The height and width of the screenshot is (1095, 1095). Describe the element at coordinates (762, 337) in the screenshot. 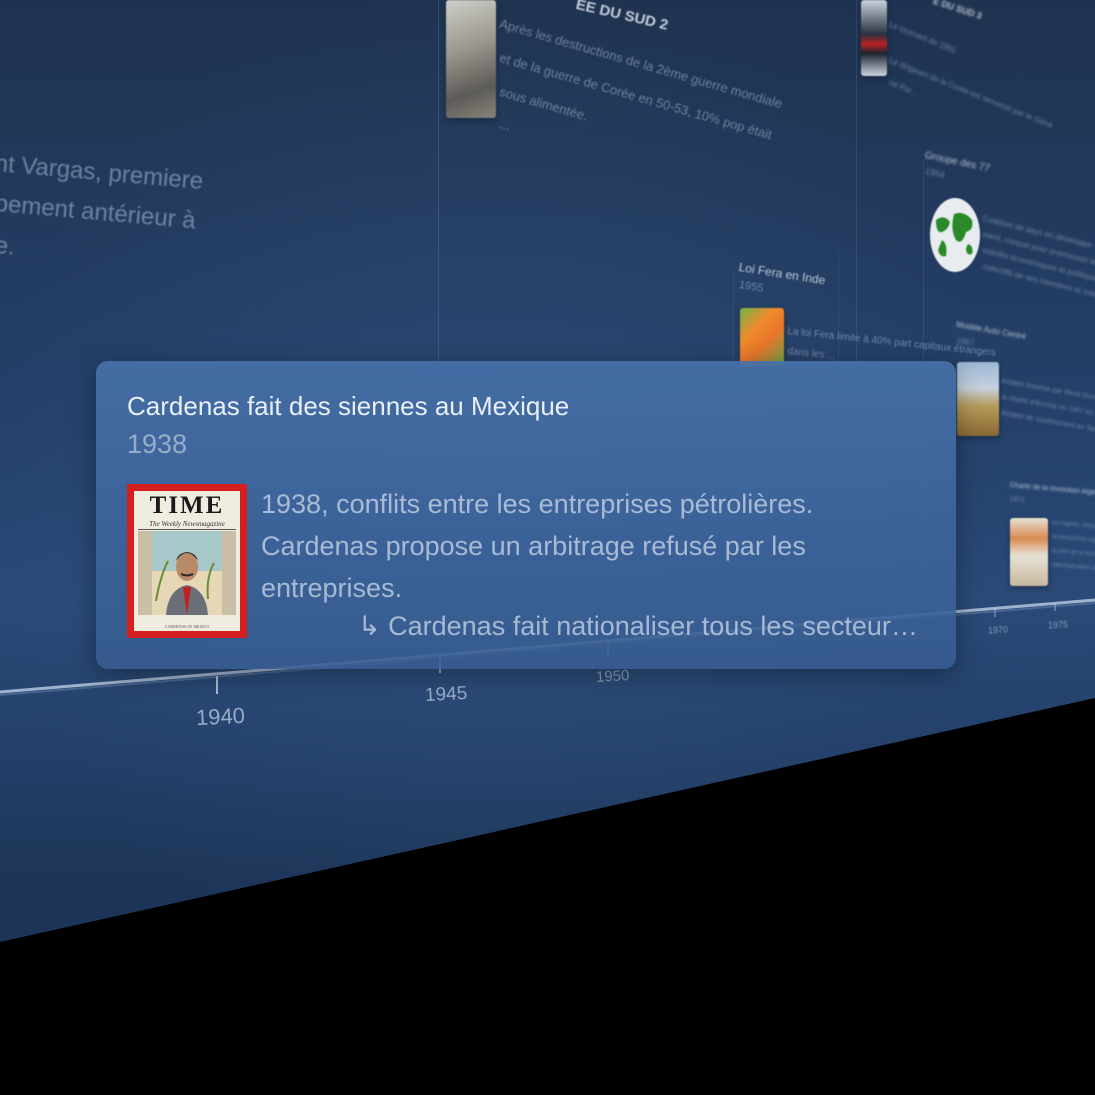

I see `india-map-thumbnail` at that location.